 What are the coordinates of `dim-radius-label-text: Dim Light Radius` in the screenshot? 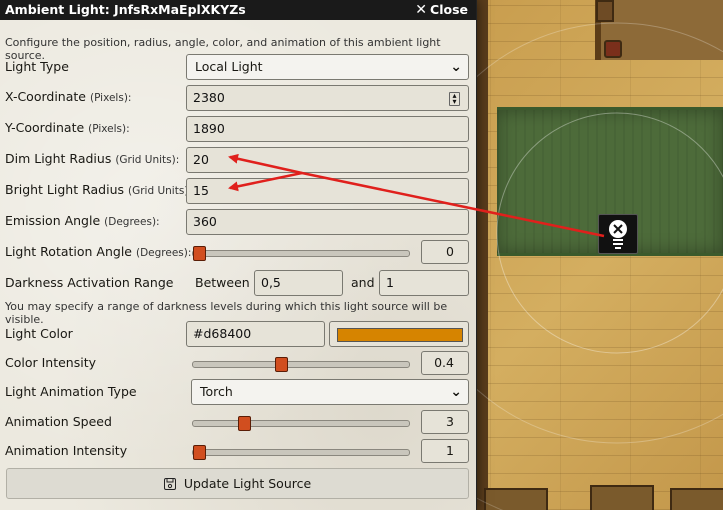 It's located at (58, 158).